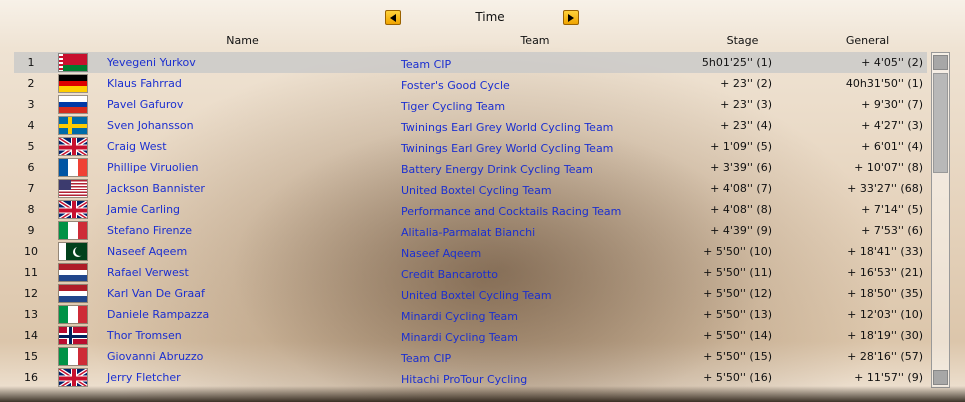 The image size is (965, 402). What do you see at coordinates (144, 335) in the screenshot?
I see `rider-name-link: Thor Tromsen` at bounding box center [144, 335].